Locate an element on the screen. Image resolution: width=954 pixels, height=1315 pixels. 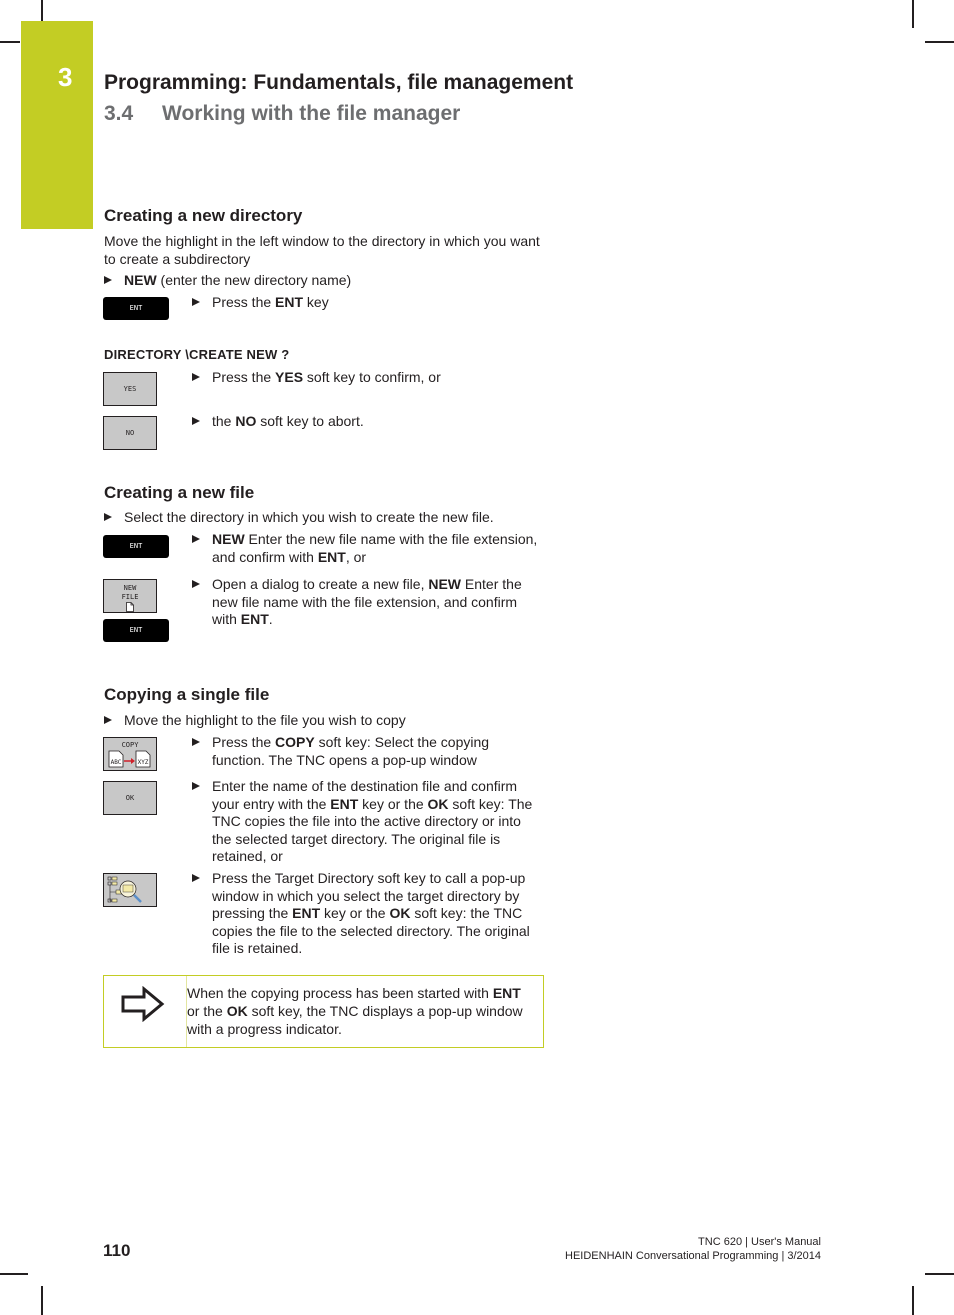
new-file-softkey: NEW FILE is located at coordinates (130, 596).